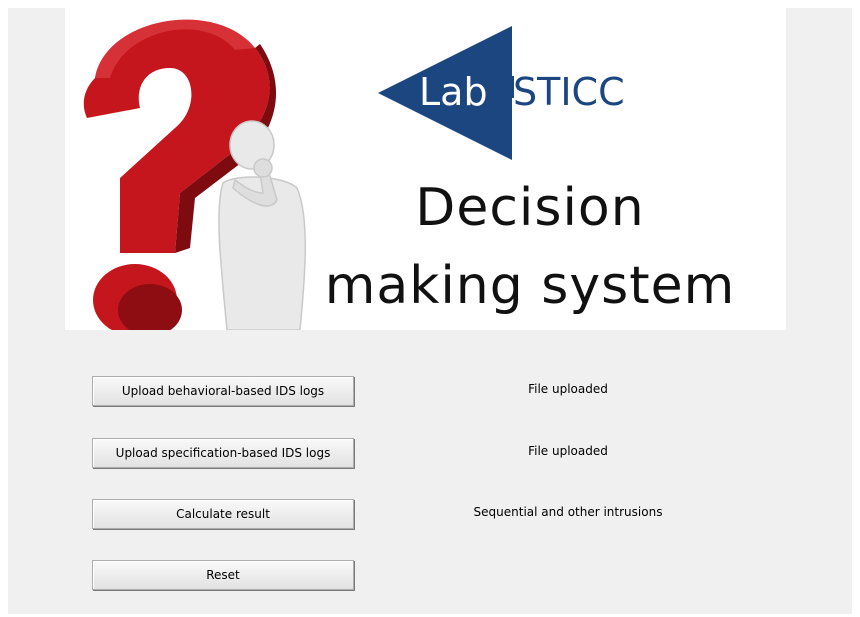 This screenshot has width=860, height=617. What do you see at coordinates (530, 208) in the screenshot?
I see `headline-line-1: Decision` at bounding box center [530, 208].